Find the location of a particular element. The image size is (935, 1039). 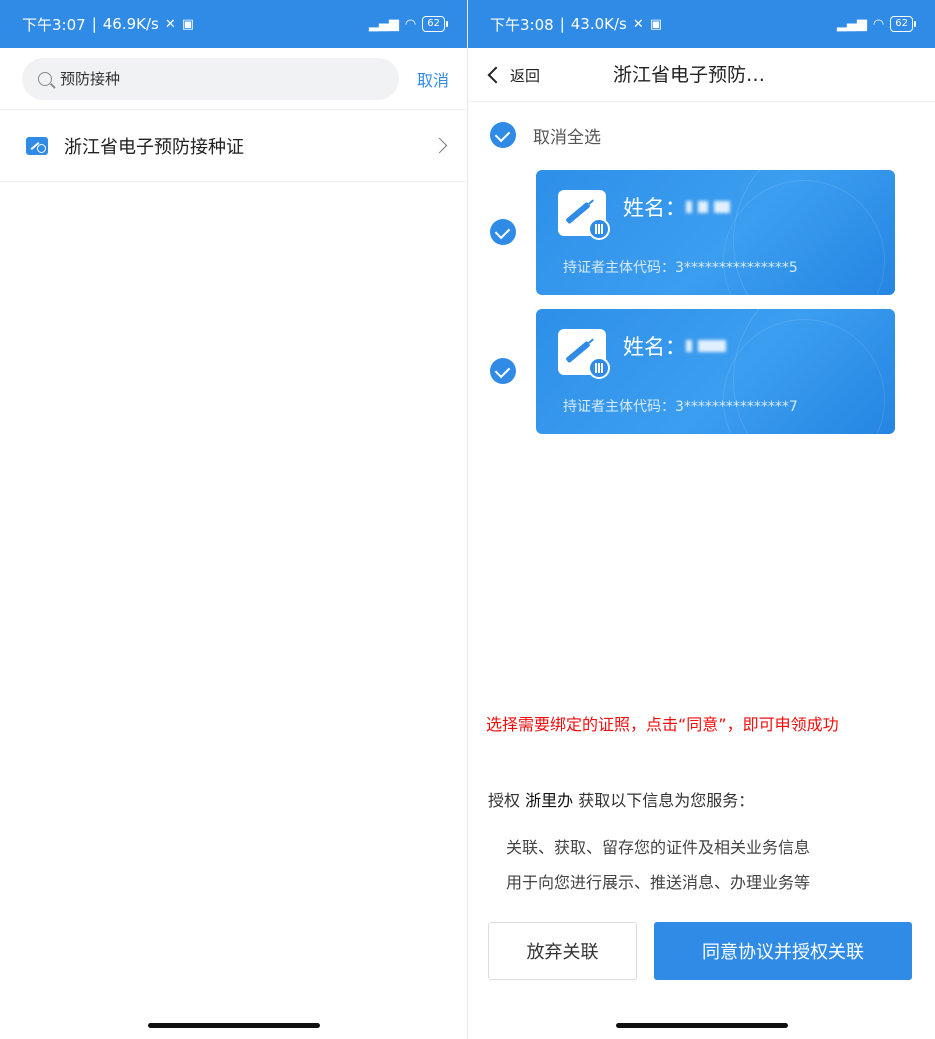

authorization-item: 关联、获取、留存您的证件及相关业务信息 is located at coordinates (658, 847).